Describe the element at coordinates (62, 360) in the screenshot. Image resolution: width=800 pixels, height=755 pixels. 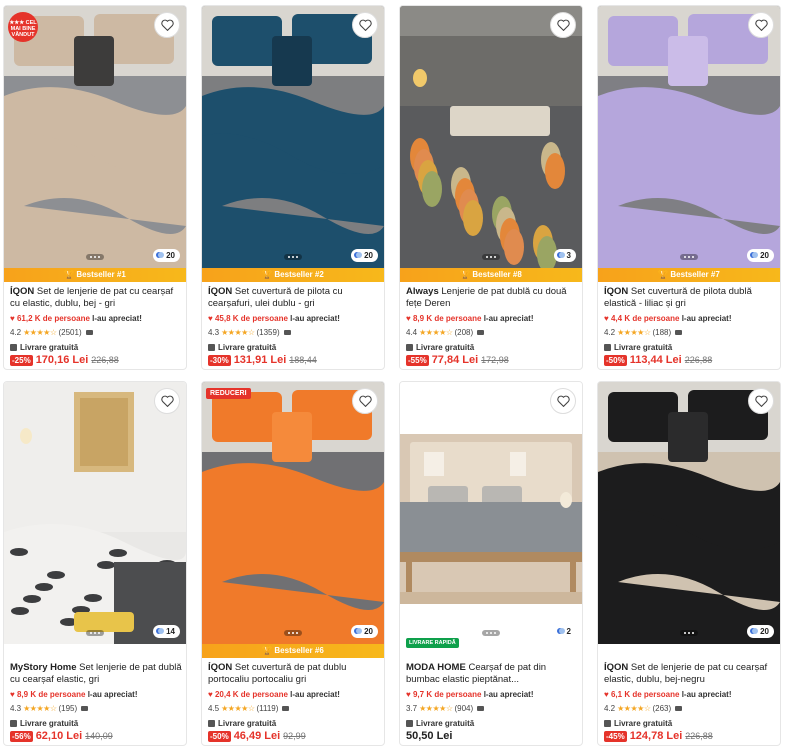
I see `current-price: 170,16 Lei` at that location.